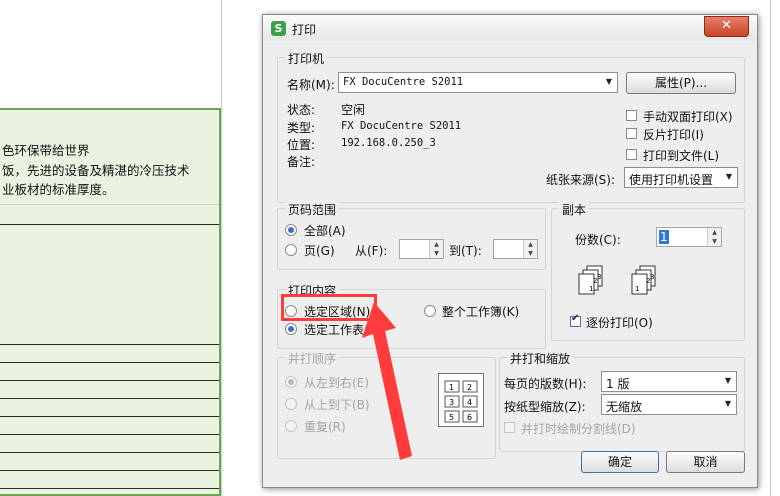  I want to click on cell-text: 业板材的标准厚度。, so click(58, 189).